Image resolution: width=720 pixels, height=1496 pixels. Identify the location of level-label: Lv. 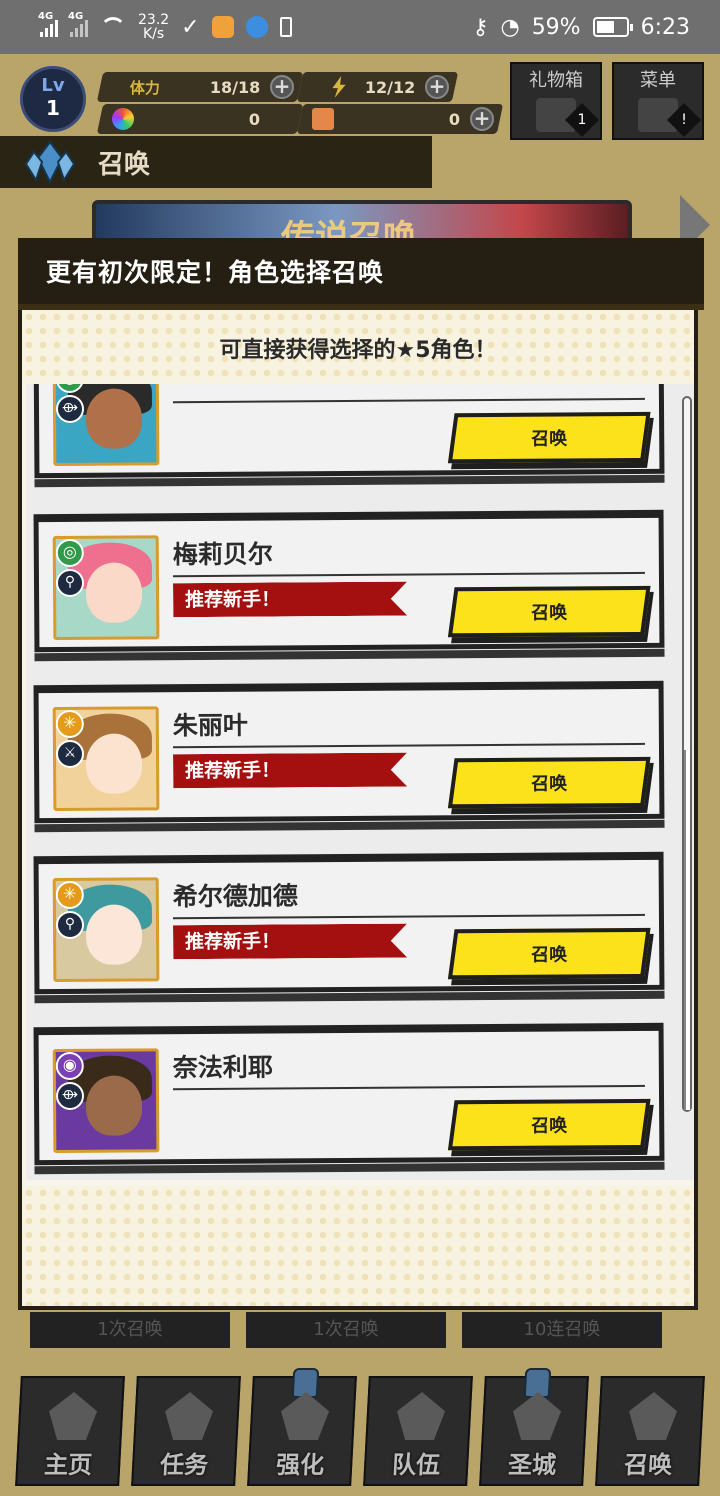
(53, 85).